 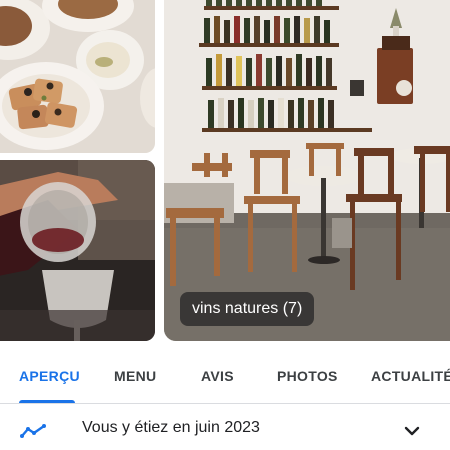 What do you see at coordinates (77, 250) in the screenshot?
I see `wine-pour-photo` at bounding box center [77, 250].